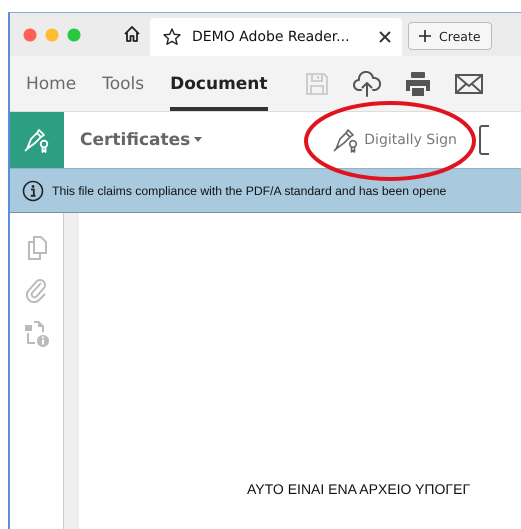 The height and width of the screenshot is (529, 521). Describe the element at coordinates (132, 34) in the screenshot. I see `home-icon` at that location.